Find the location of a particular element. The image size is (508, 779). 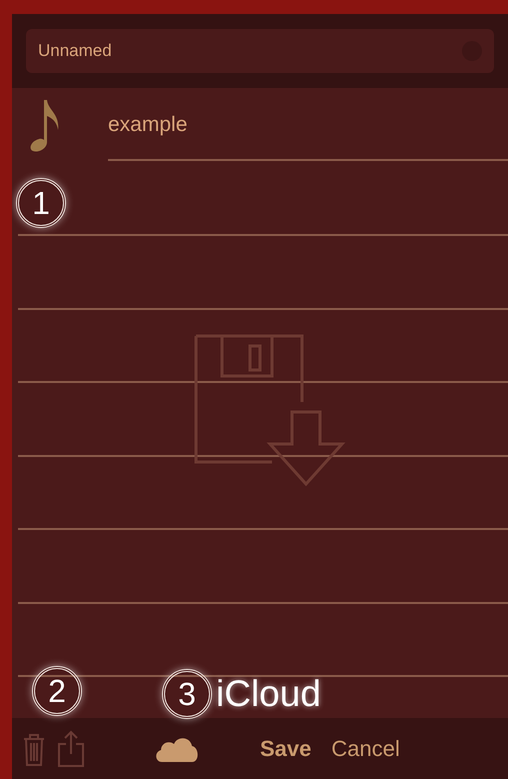

file-name: example is located at coordinates (148, 124).